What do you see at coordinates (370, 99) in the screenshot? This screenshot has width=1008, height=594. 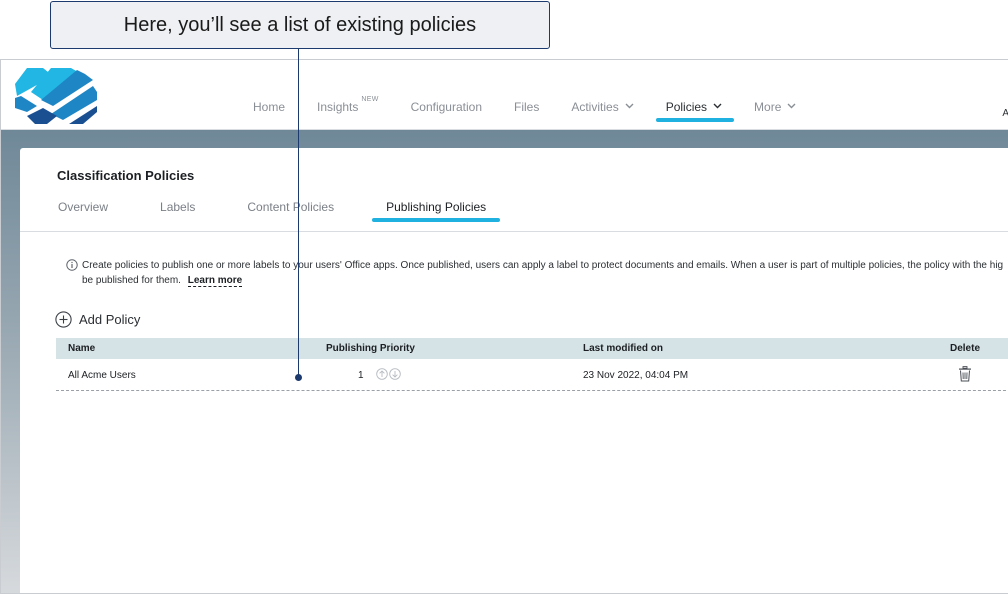 I see `new-badge: NEW` at bounding box center [370, 99].